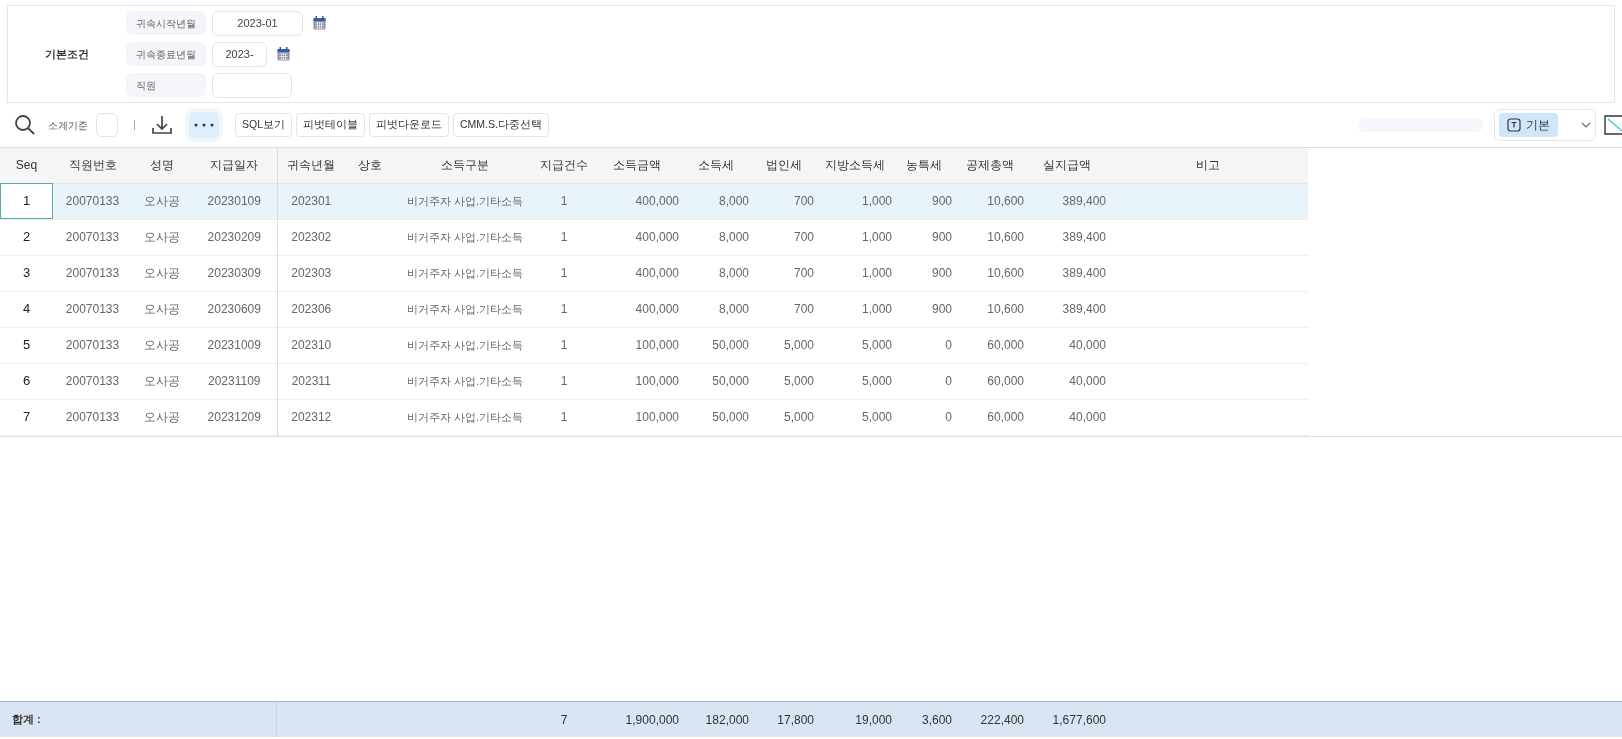 This screenshot has height=739, width=1622. I want to click on table-cell: 20231109, so click(234, 381).